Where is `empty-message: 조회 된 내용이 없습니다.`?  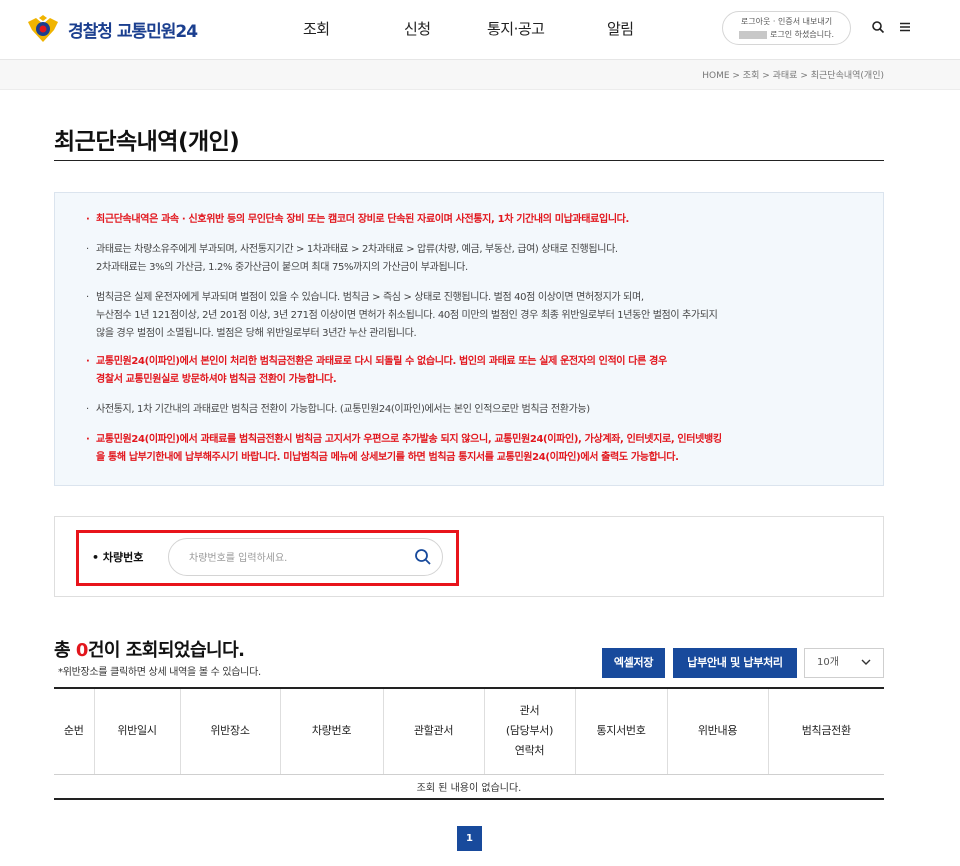
empty-message: 조회 된 내용이 없습니다. is located at coordinates (469, 787).